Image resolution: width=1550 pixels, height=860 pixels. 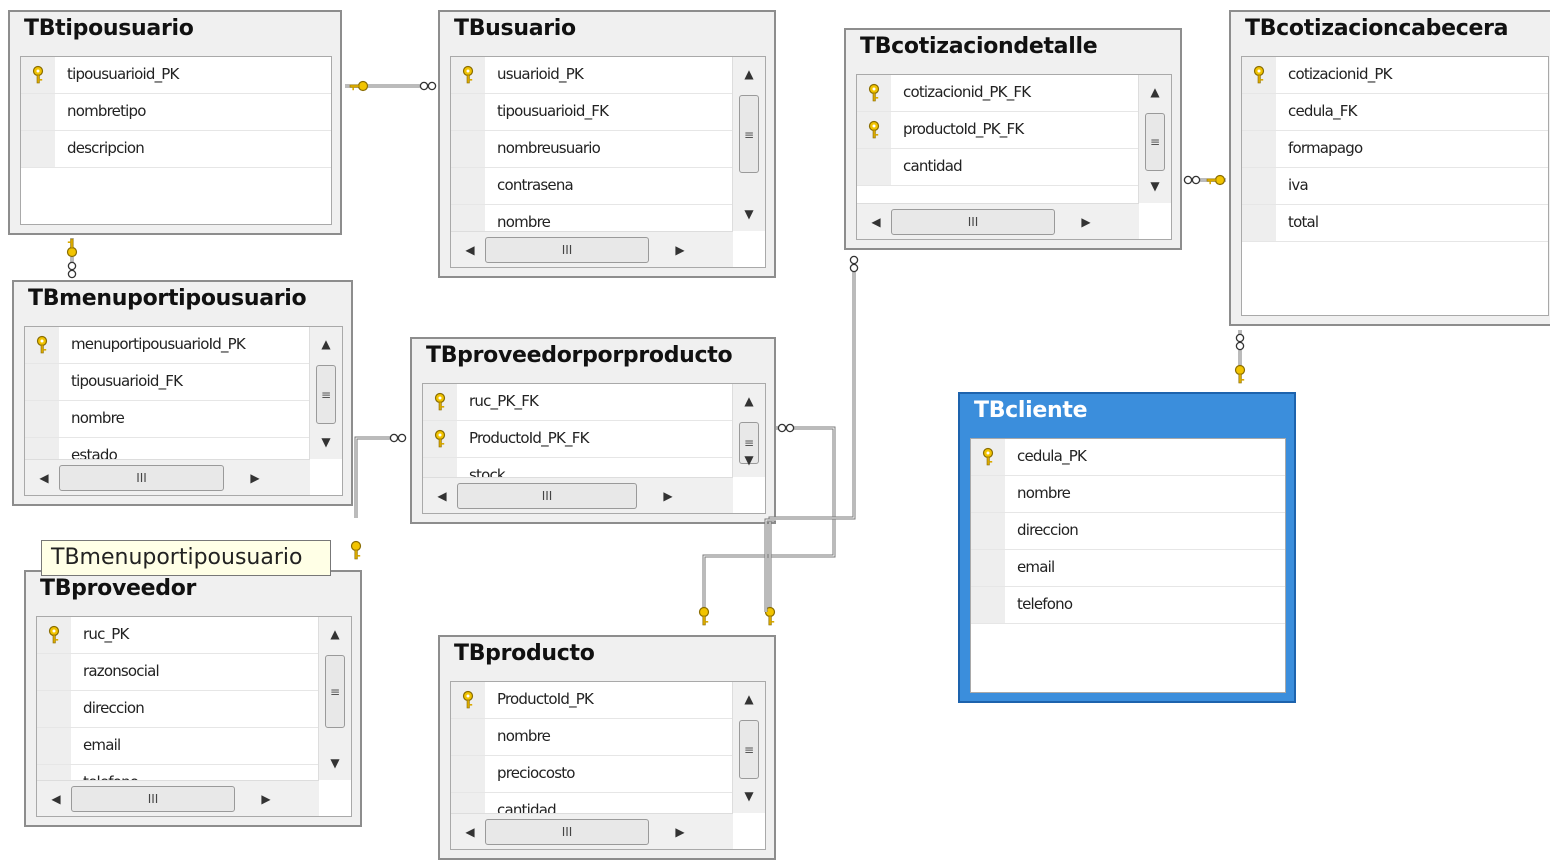 I want to click on table-name-tooltip: TBmenuportipousuario, so click(x=186, y=558).